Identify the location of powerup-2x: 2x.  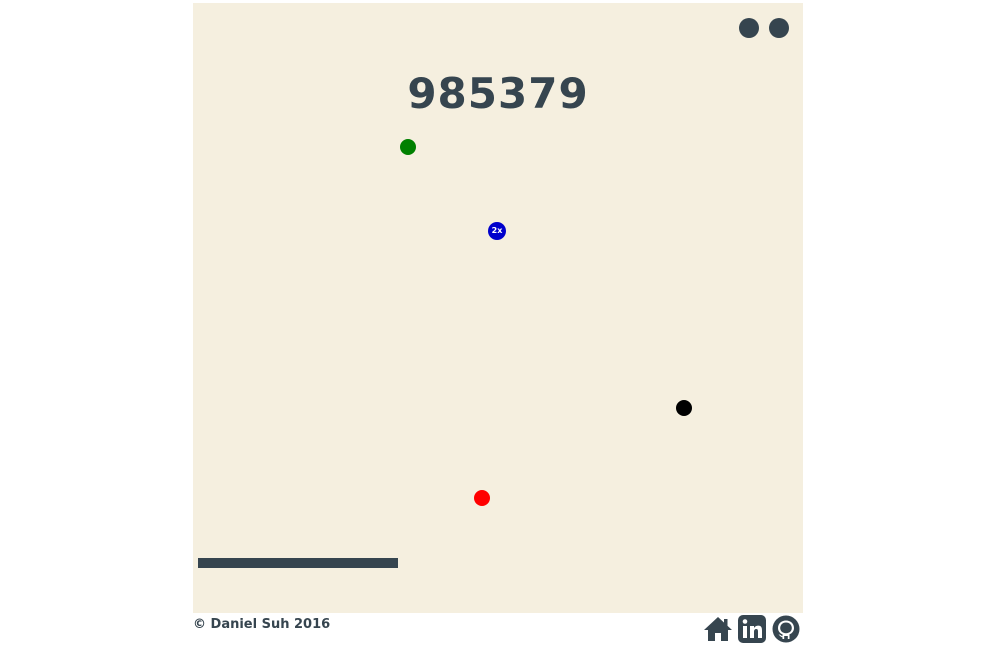
(497, 231).